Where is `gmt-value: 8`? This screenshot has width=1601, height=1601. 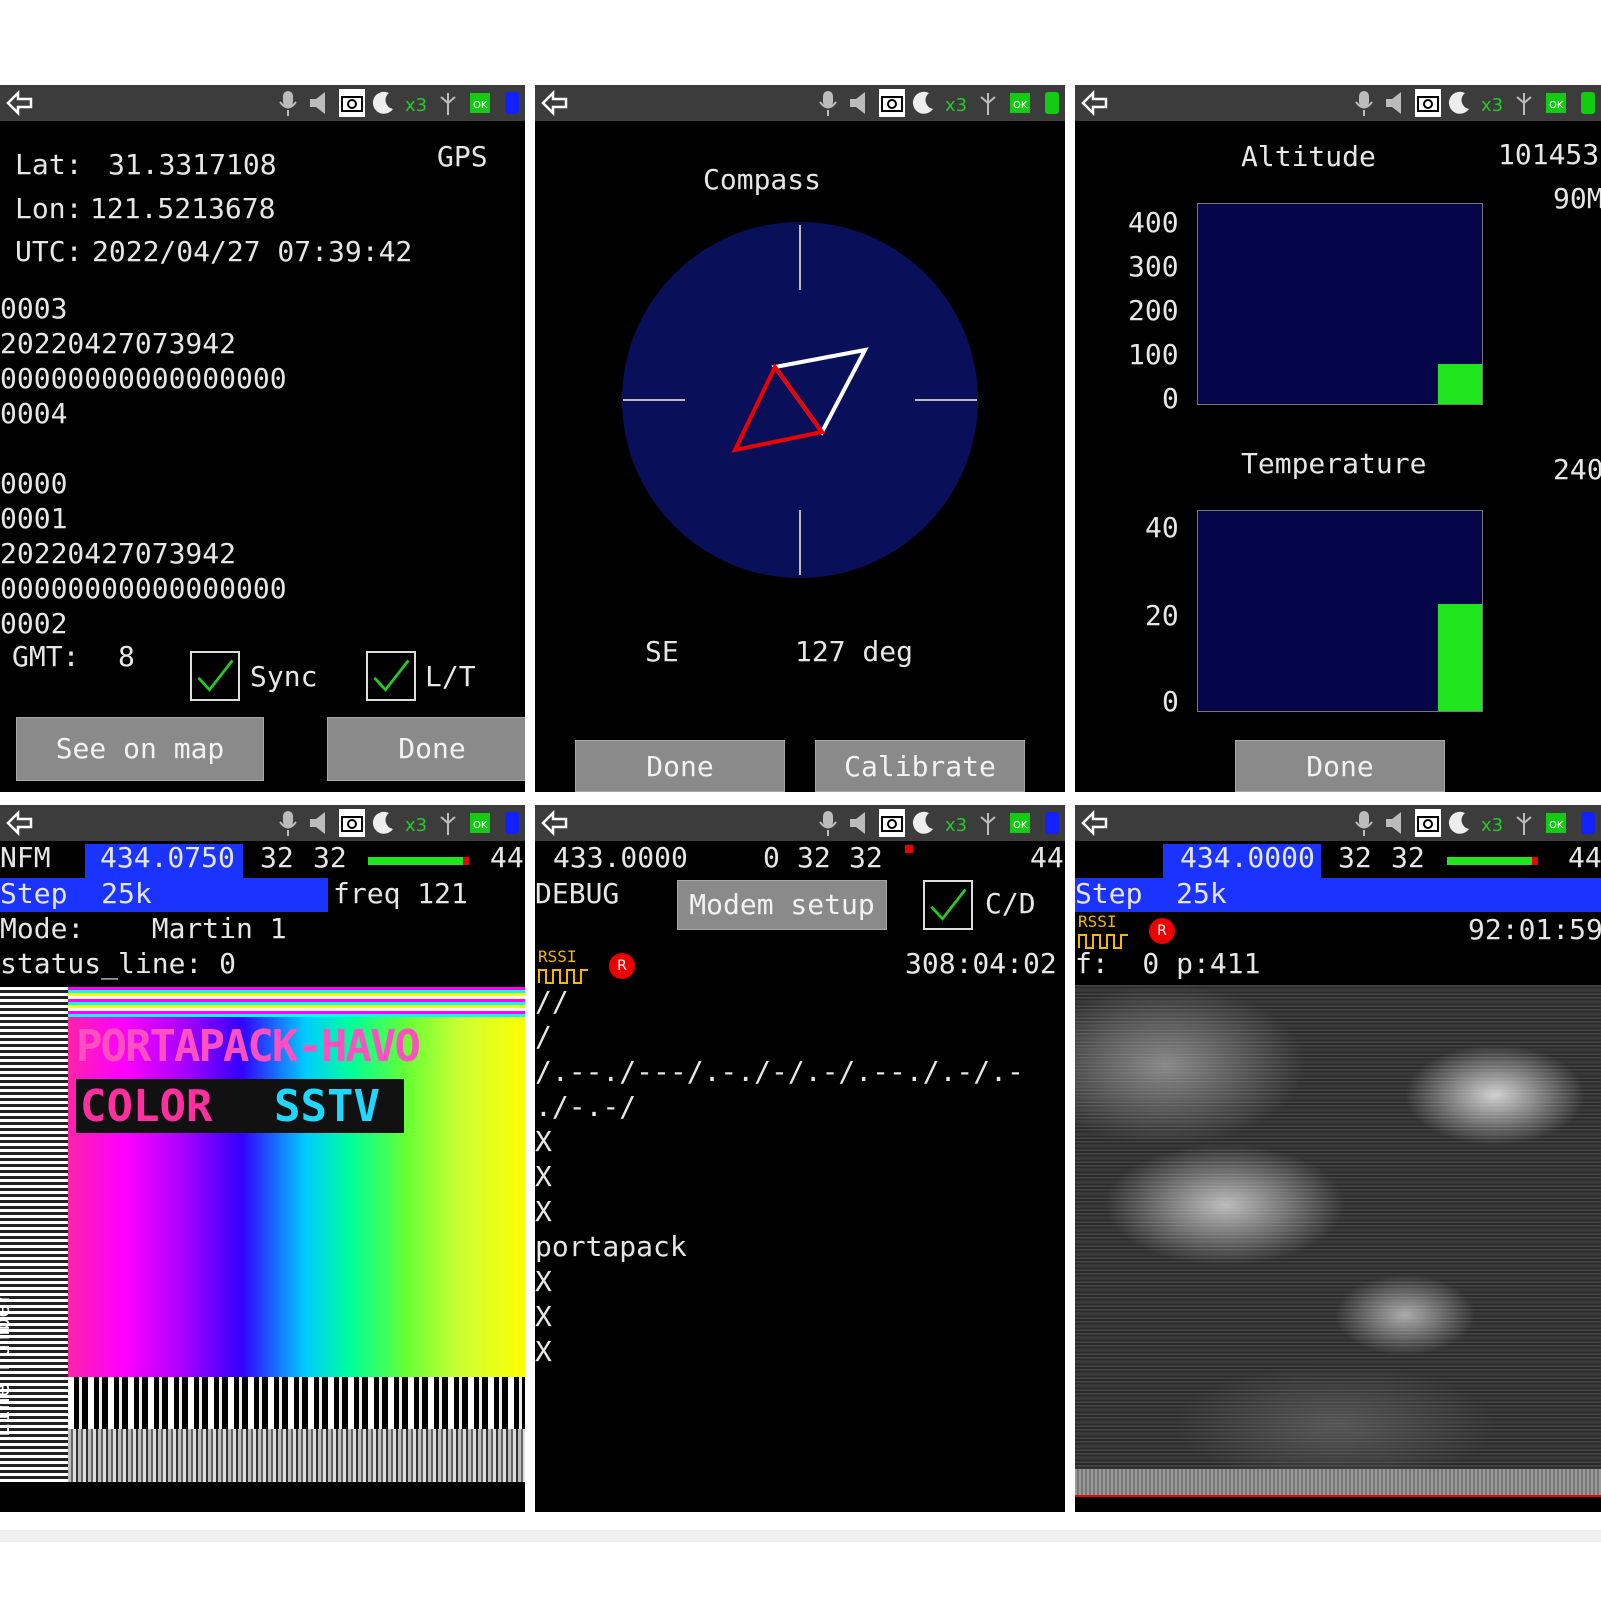 gmt-value: 8 is located at coordinates (126, 657).